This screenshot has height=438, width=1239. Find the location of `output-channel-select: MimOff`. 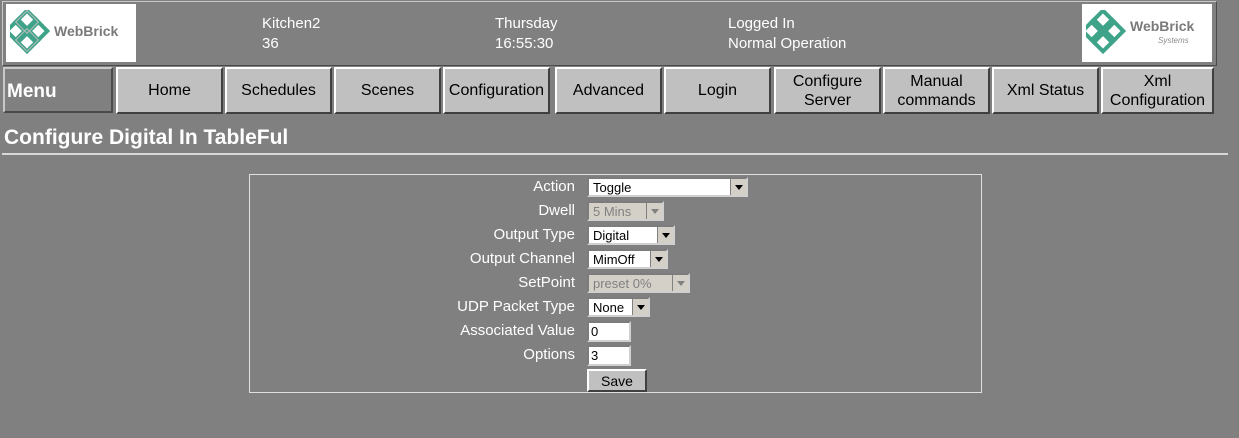

output-channel-select: MimOff is located at coordinates (627, 259).